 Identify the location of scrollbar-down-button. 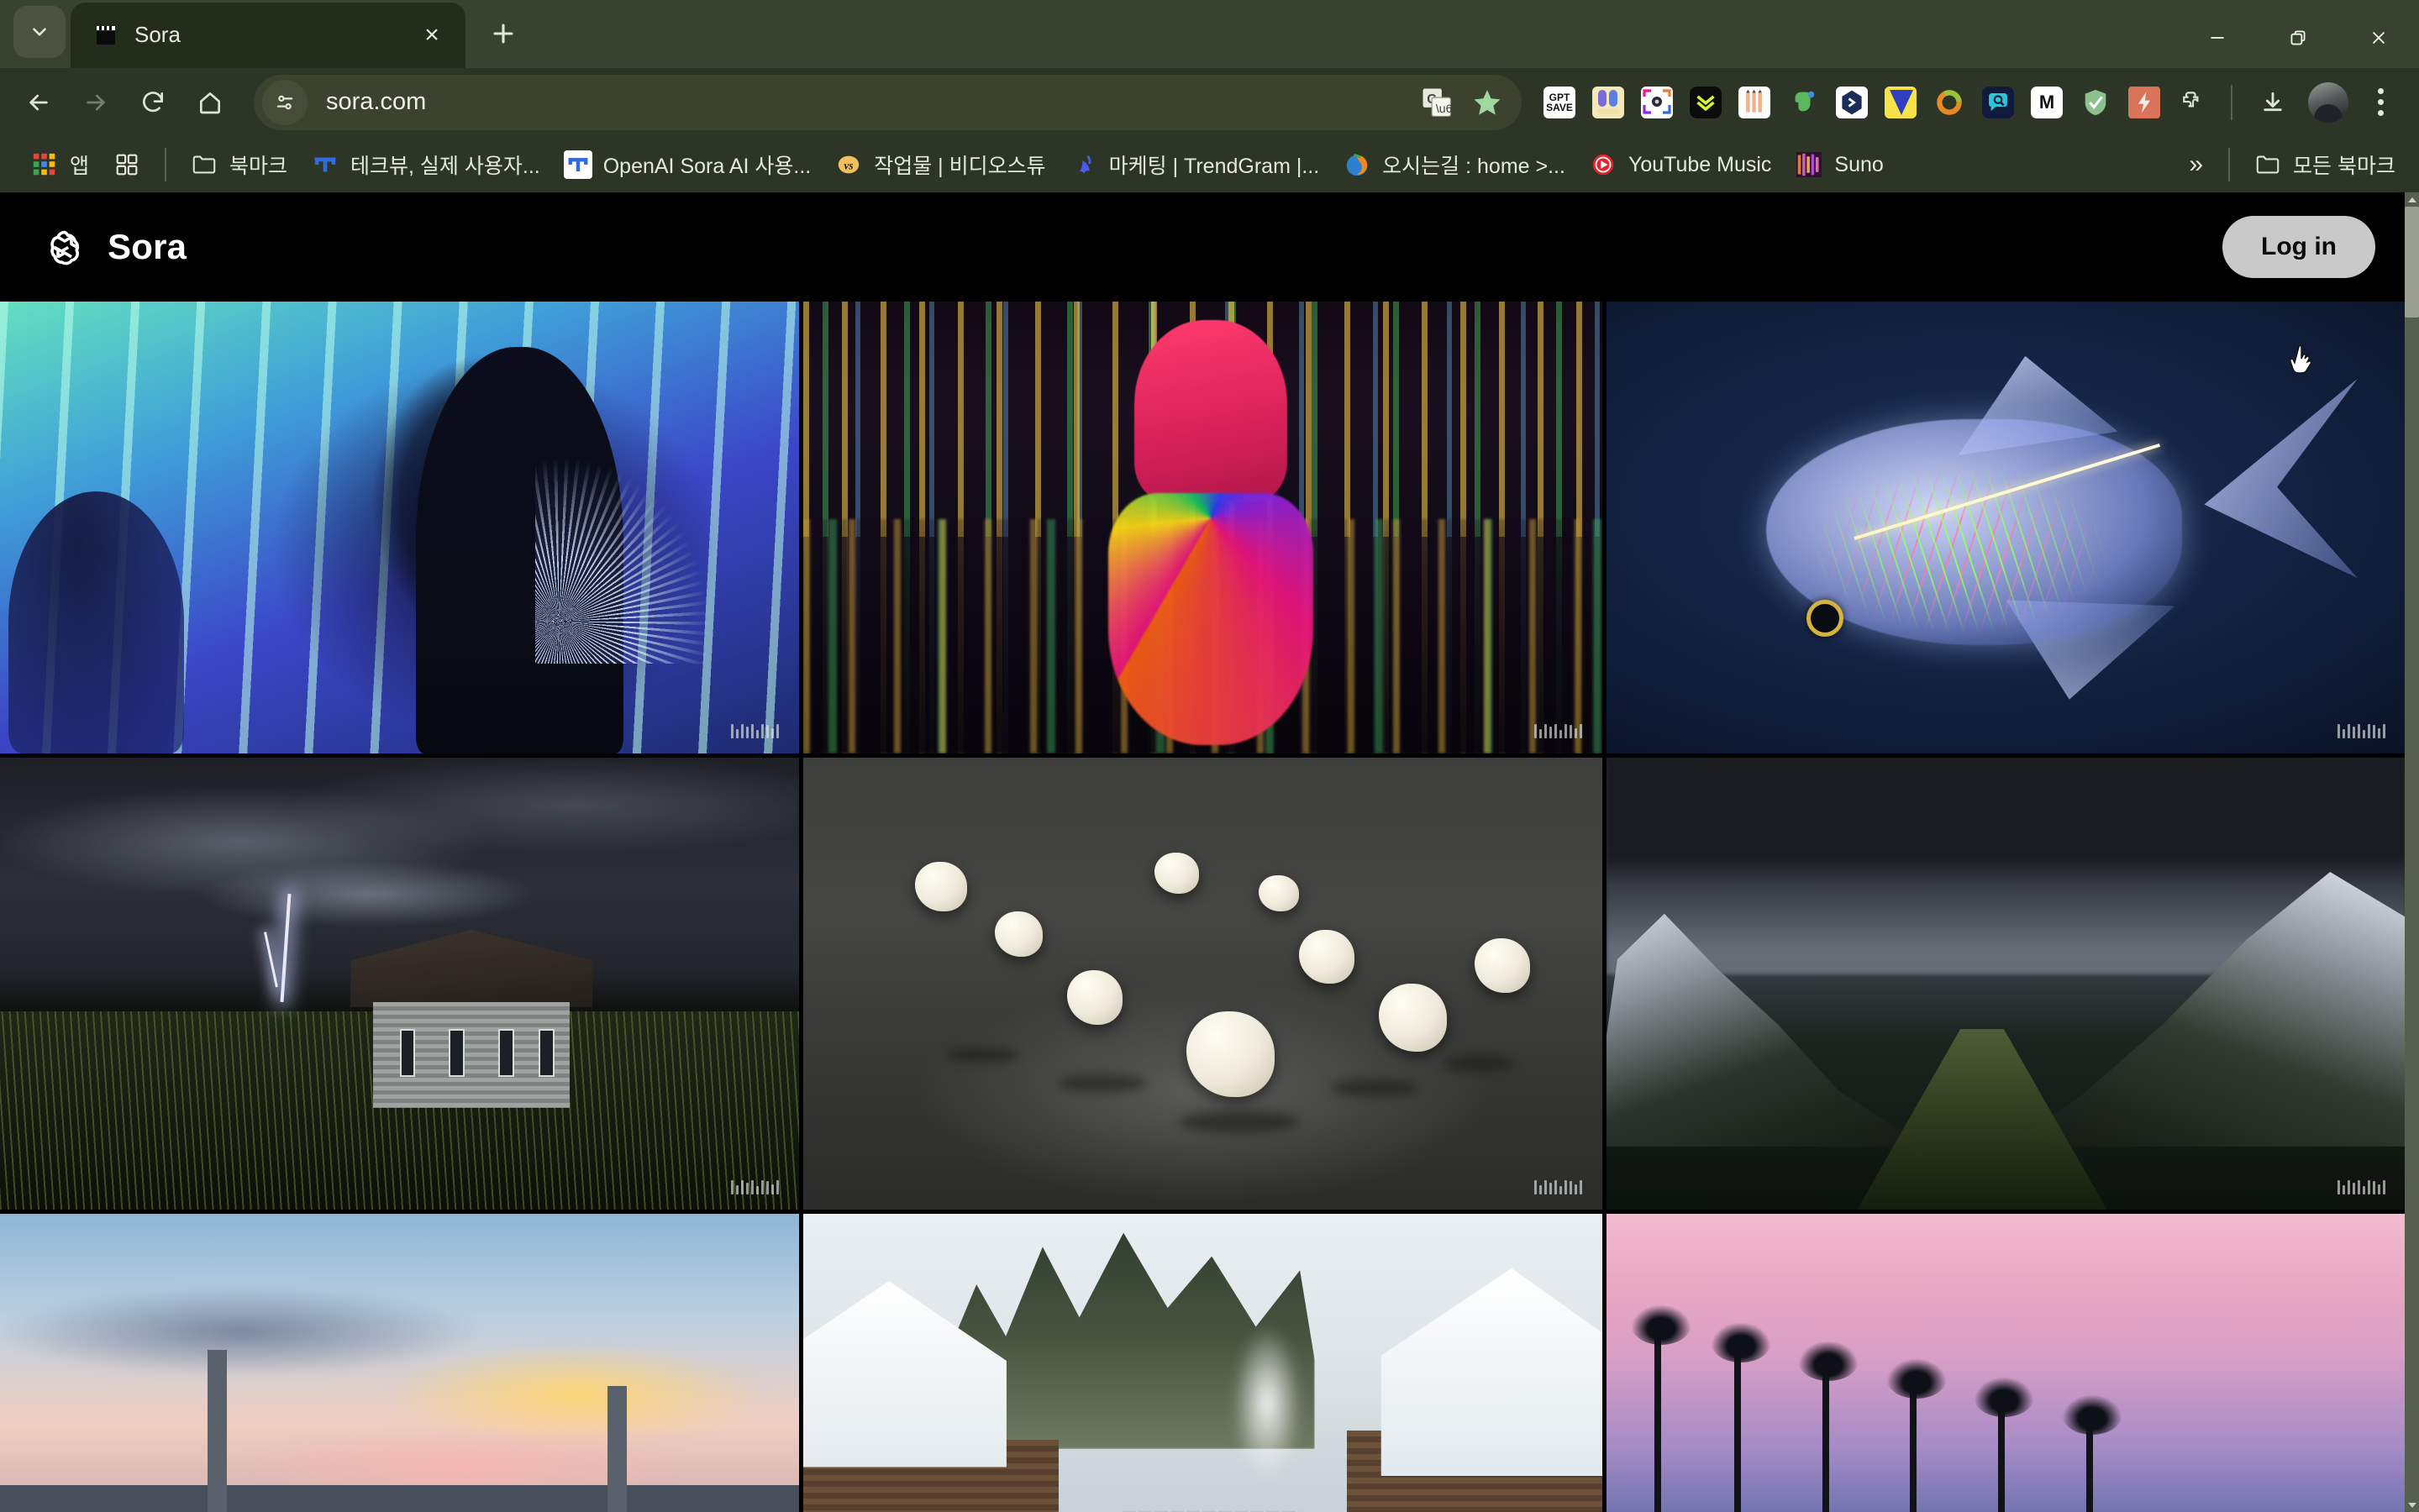
(2412, 1505).